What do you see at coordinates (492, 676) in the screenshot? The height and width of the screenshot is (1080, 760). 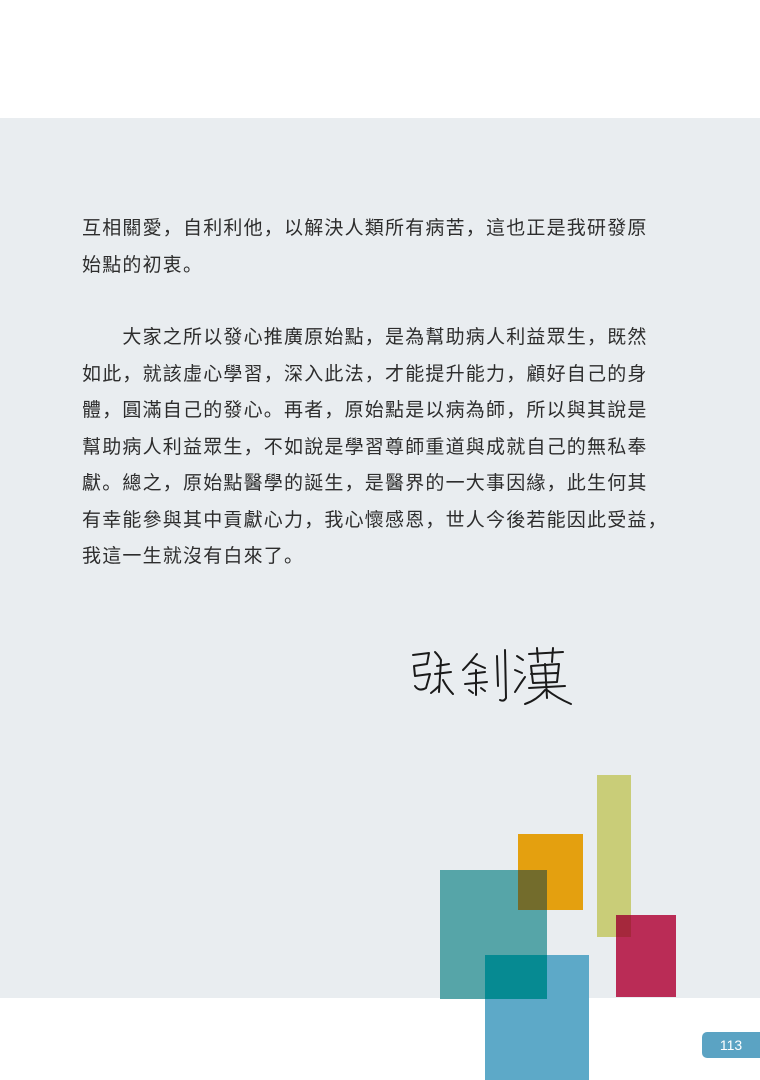 I see `handwritten-signature` at bounding box center [492, 676].